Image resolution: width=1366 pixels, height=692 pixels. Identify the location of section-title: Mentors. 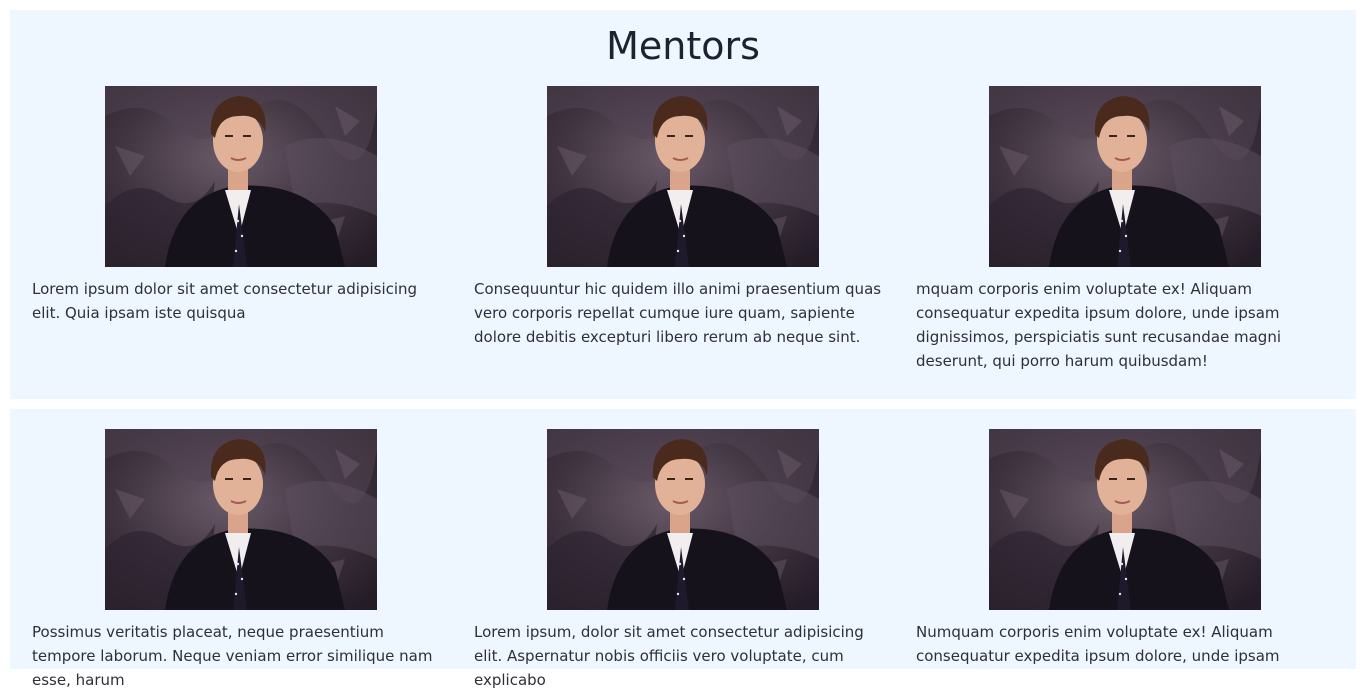
(683, 46).